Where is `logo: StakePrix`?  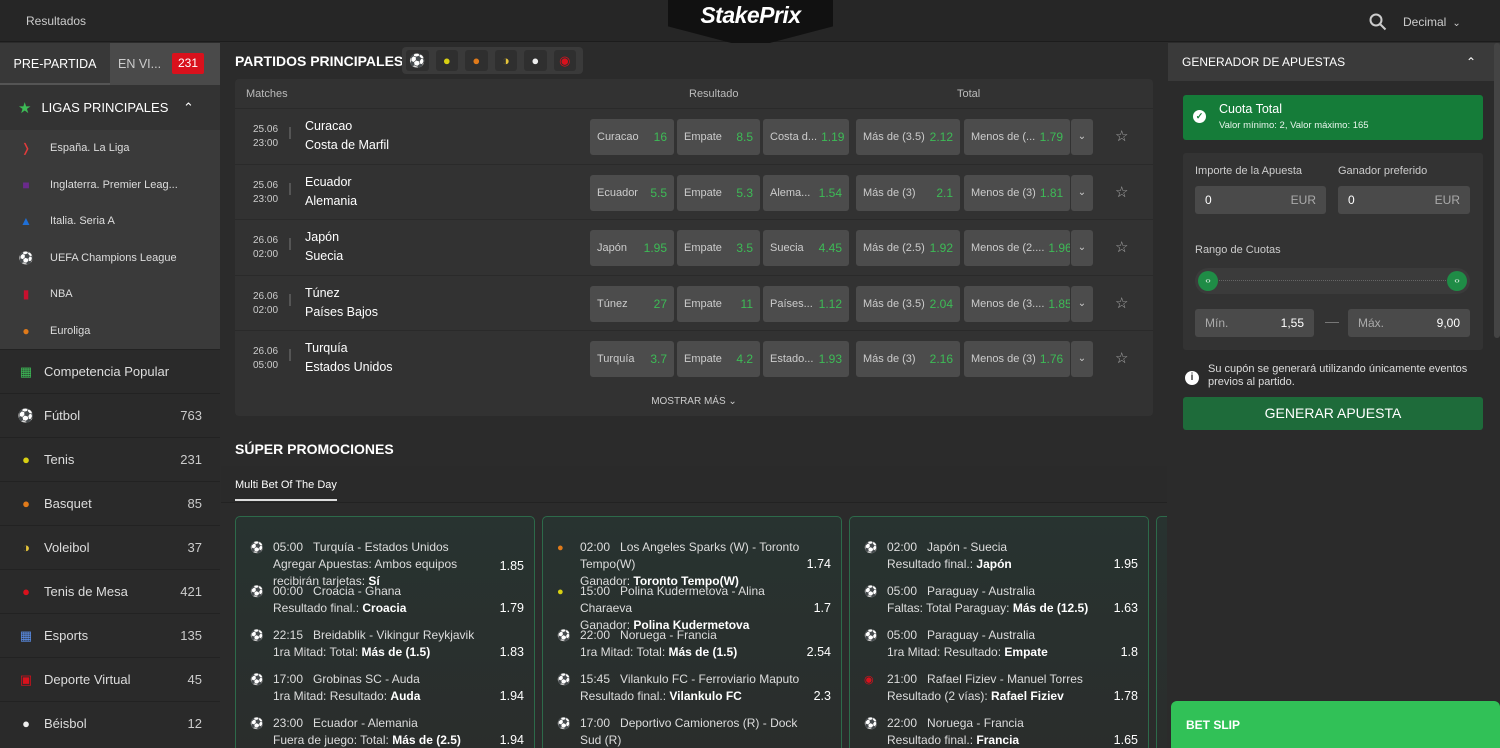
logo: StakePrix is located at coordinates (750, 24).